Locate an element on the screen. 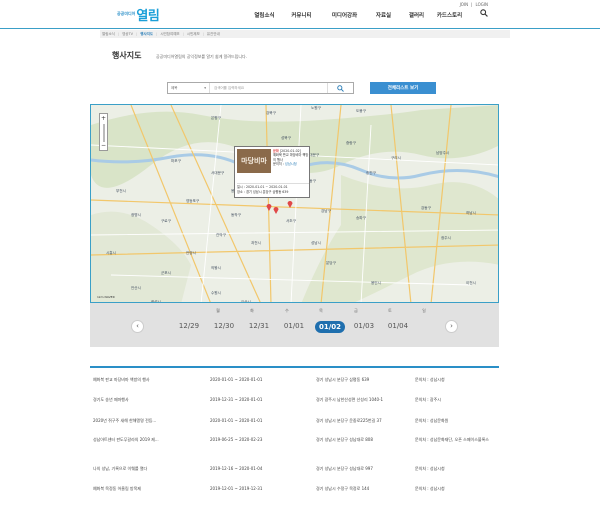  map-place-label: 하남시 is located at coordinates (471, 213).